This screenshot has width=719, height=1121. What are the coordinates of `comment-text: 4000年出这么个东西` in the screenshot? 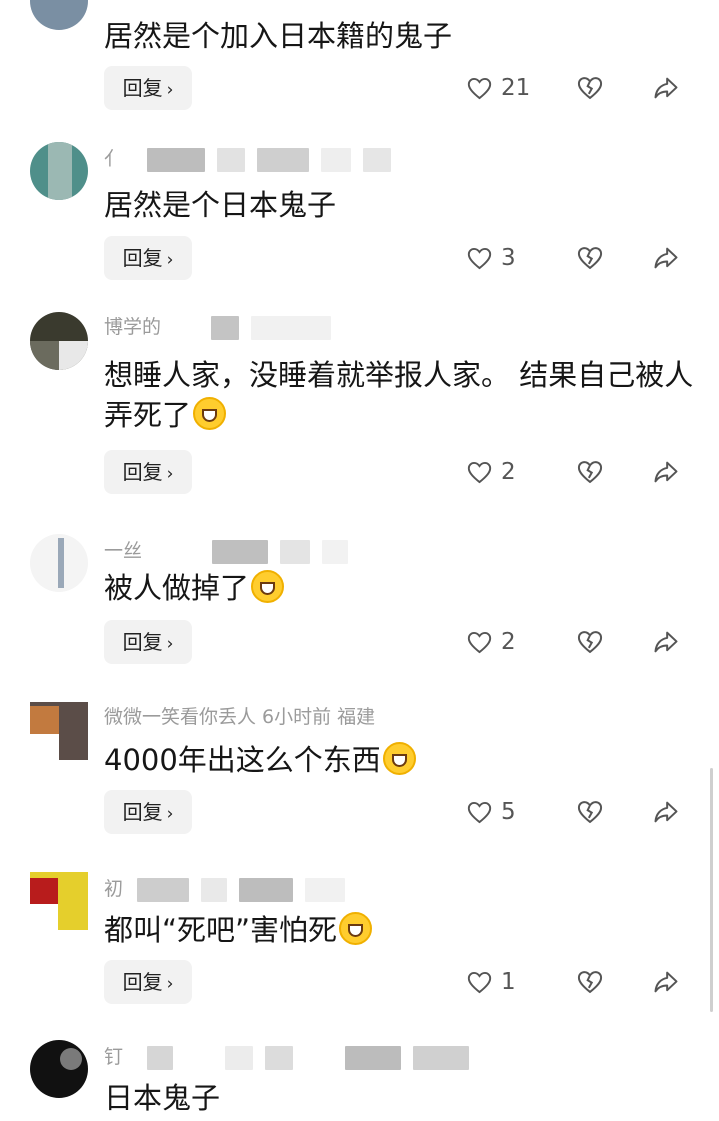 It's located at (394, 760).